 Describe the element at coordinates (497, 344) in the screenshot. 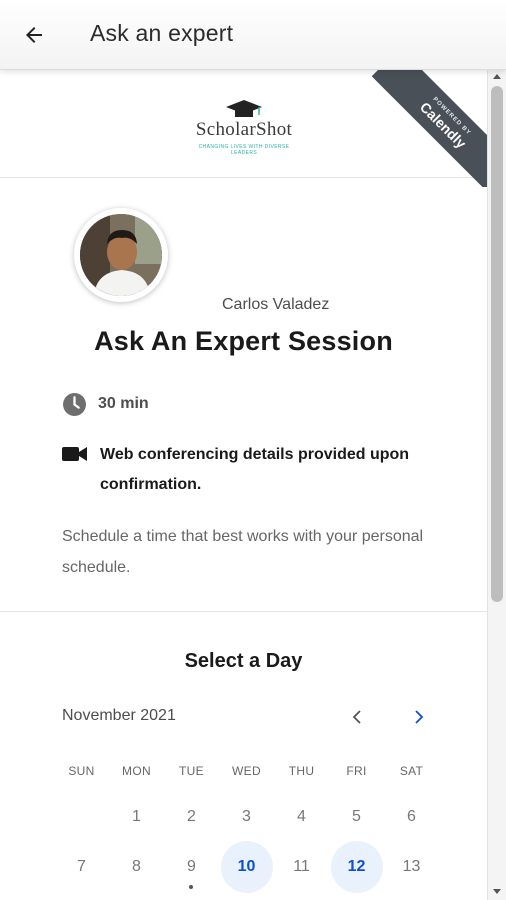

I see `scroll-thumb` at that location.